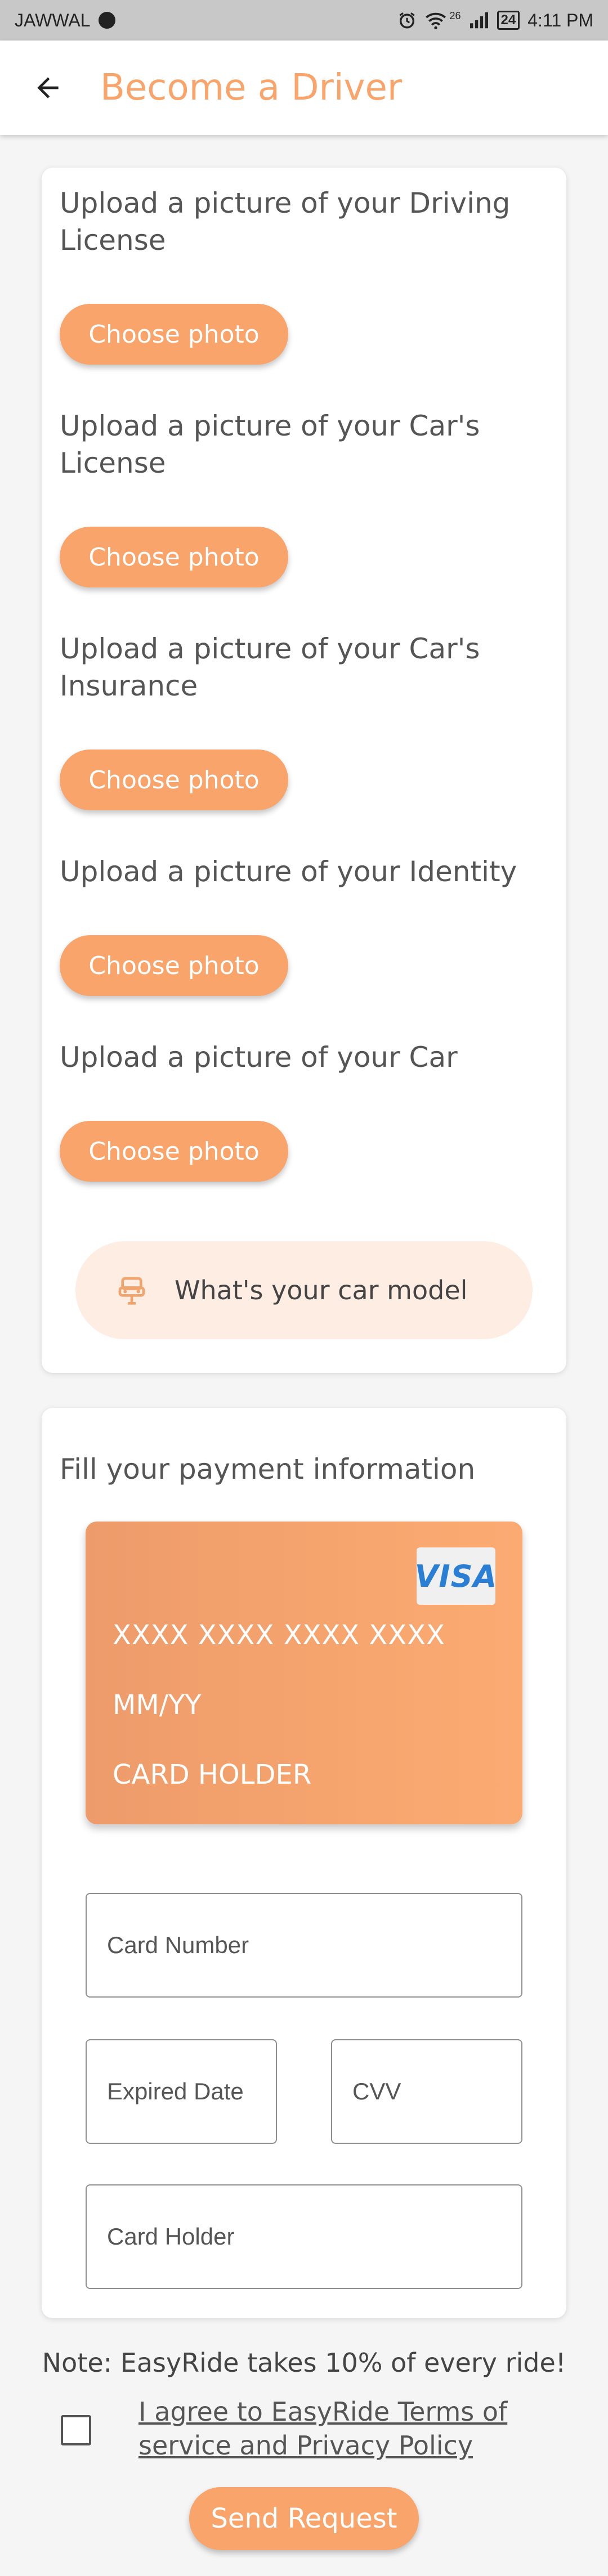 The height and width of the screenshot is (2576, 608). I want to click on choose-photo-button-car: Choose photo, so click(174, 1151).